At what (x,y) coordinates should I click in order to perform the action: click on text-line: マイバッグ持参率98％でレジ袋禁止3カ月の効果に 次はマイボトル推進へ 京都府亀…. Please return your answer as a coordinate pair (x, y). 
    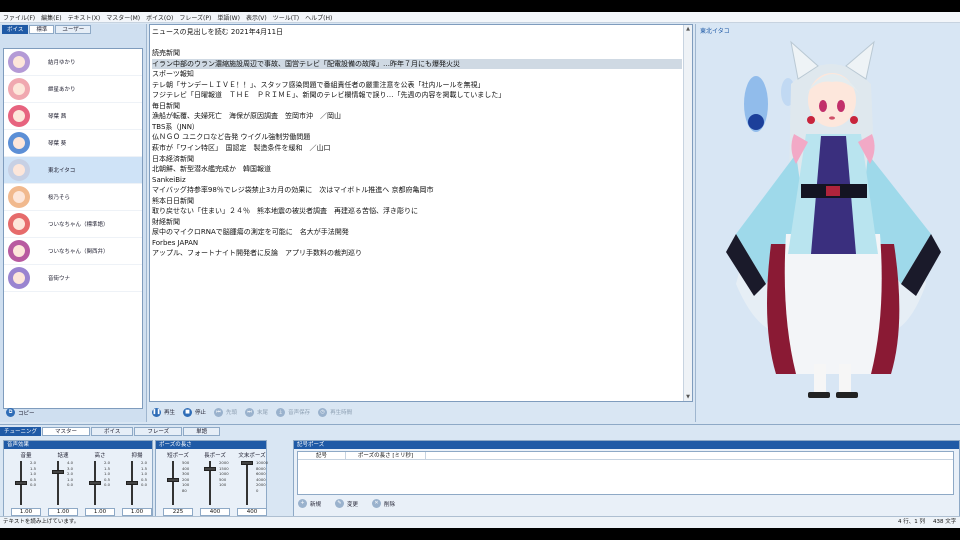
    Looking at the image, I should click on (293, 190).